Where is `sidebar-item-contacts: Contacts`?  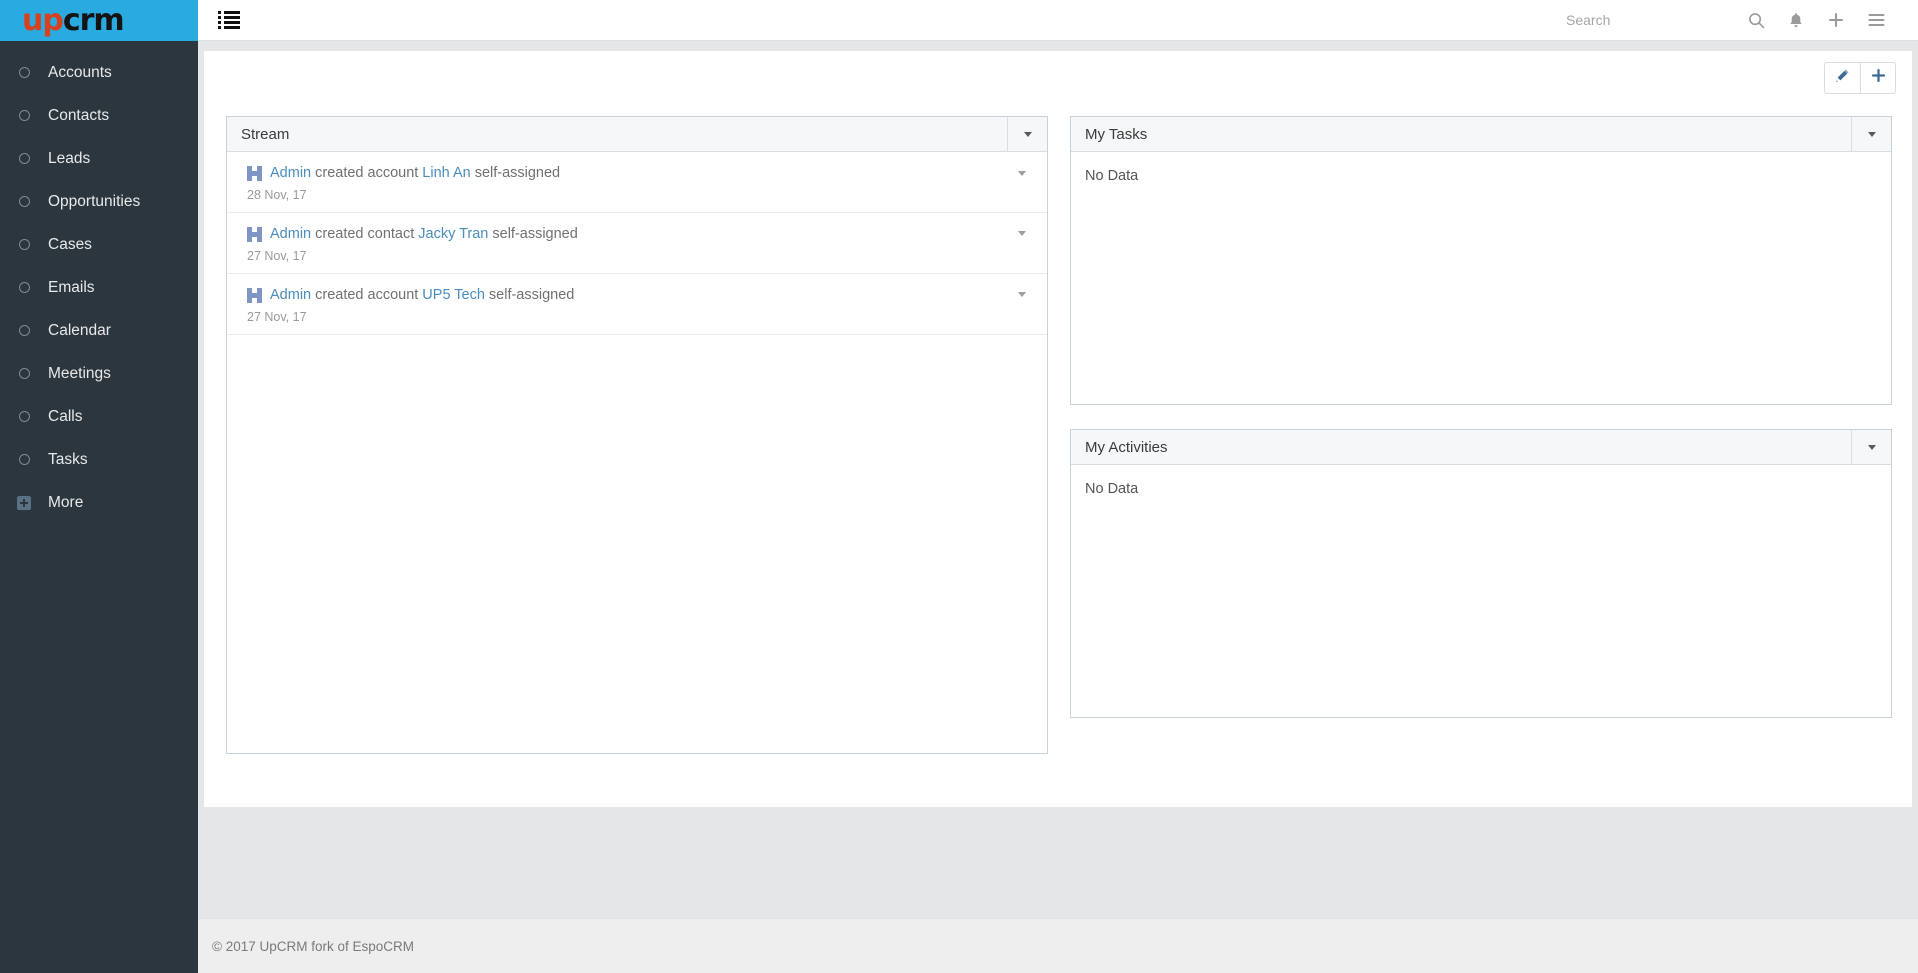 sidebar-item-contacts: Contacts is located at coordinates (99, 115).